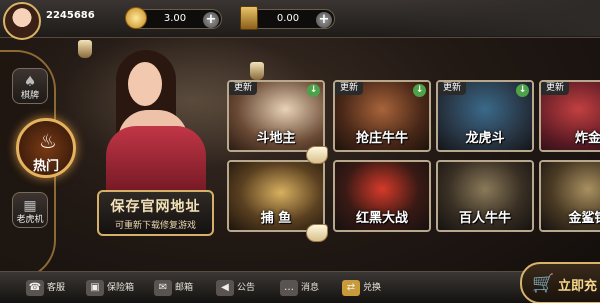 The width and height of the screenshot is (600, 303). What do you see at coordinates (276, 196) in the screenshot?
I see `game-tile-fishing: 捕 鱼` at bounding box center [276, 196].